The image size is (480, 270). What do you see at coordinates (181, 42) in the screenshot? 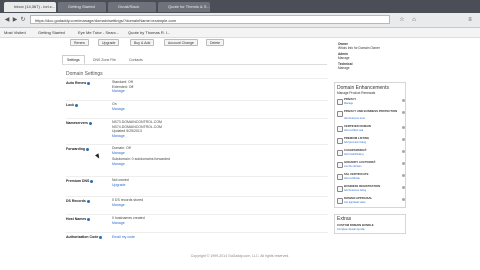
I see `account-change-button: Account Change` at bounding box center [181, 42].